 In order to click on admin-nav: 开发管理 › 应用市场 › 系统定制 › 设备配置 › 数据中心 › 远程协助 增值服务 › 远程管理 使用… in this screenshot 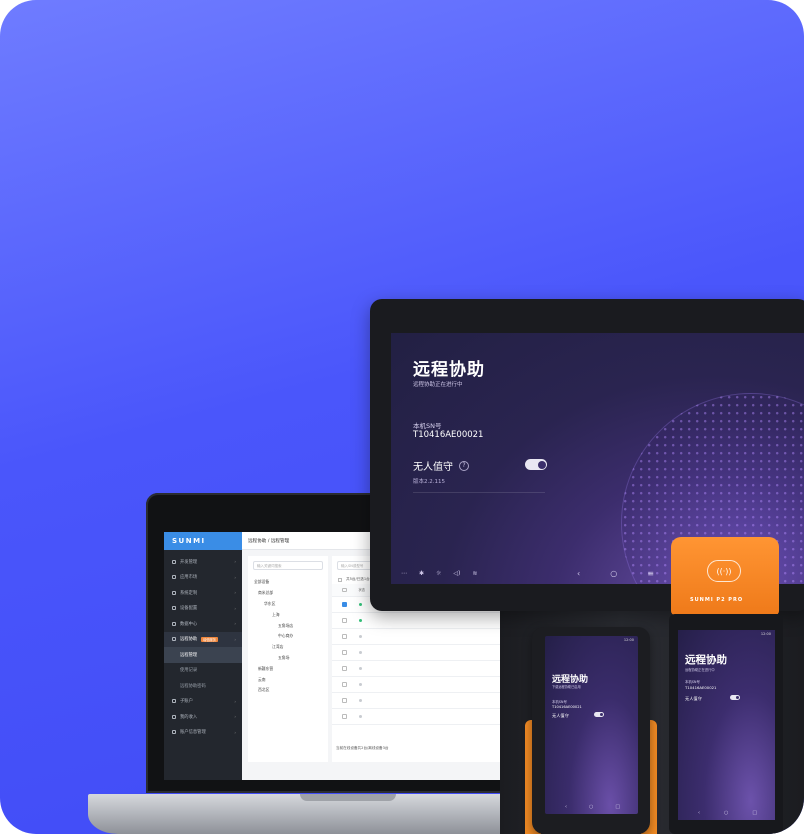, I will do `click(203, 645)`.